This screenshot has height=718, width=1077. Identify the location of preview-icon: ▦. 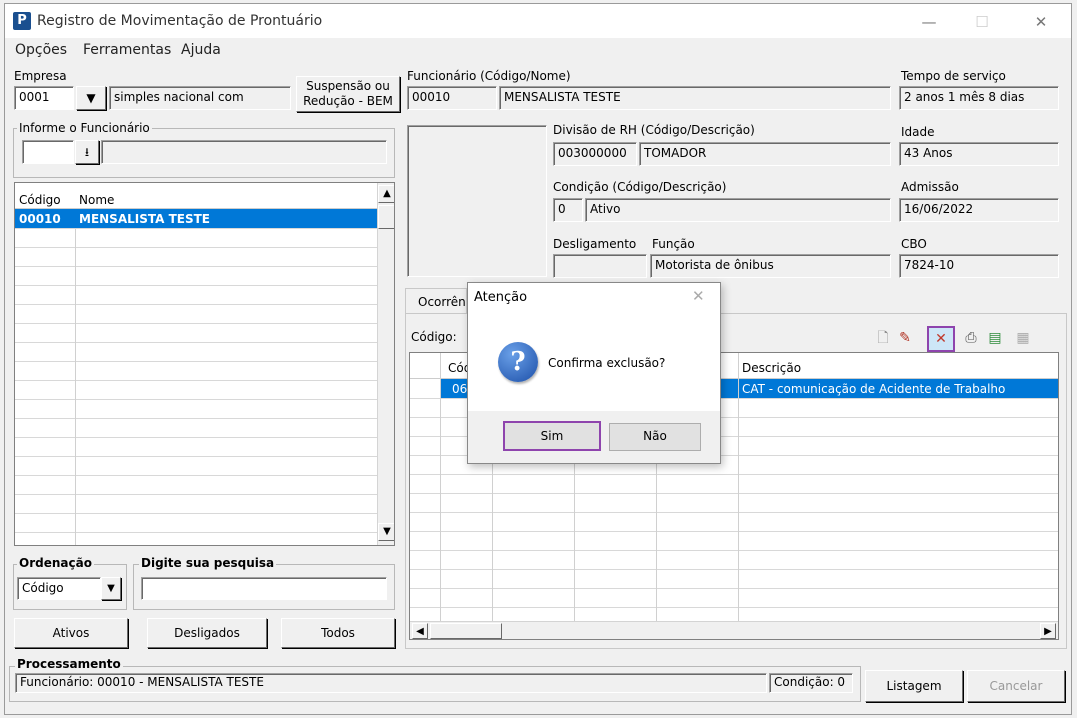
(1023, 338).